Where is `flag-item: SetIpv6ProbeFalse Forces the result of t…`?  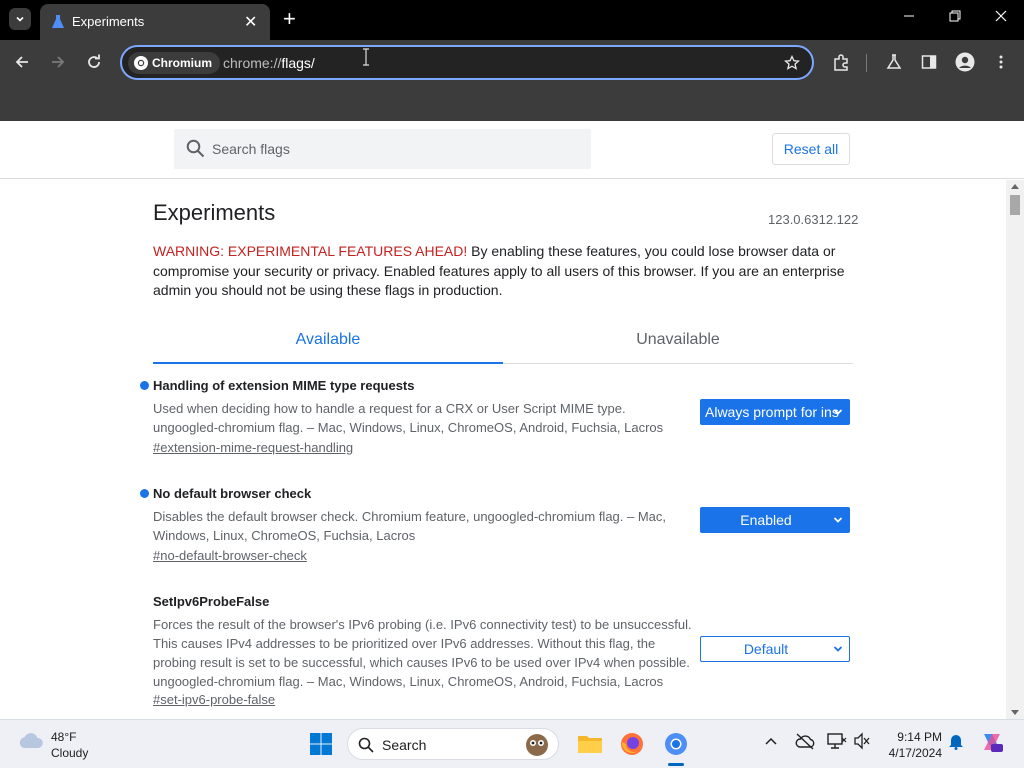
flag-item: SetIpv6ProbeFalse Forces the result of t… is located at coordinates (503, 651).